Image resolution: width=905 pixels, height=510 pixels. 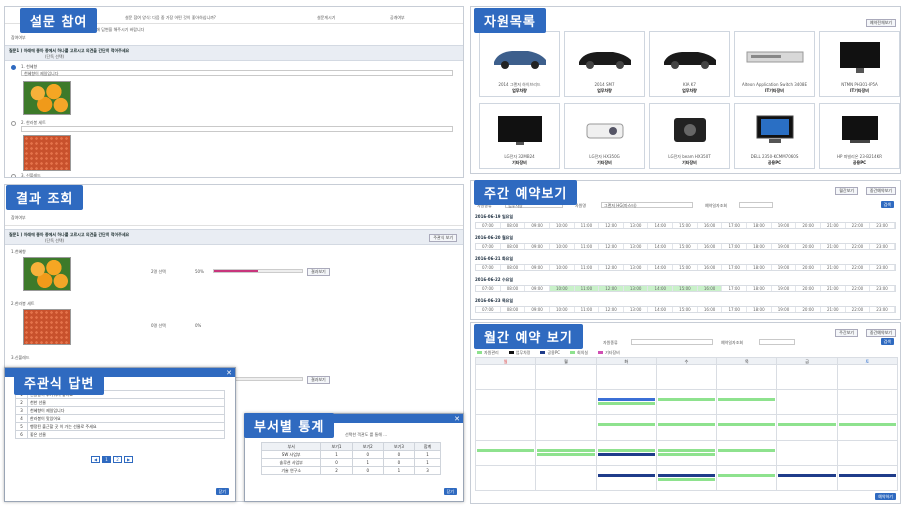 What do you see at coordinates (519, 64) in the screenshot?
I see `resource-card: 2014 그랜저 하이브리드 업무차량` at bounding box center [519, 64].